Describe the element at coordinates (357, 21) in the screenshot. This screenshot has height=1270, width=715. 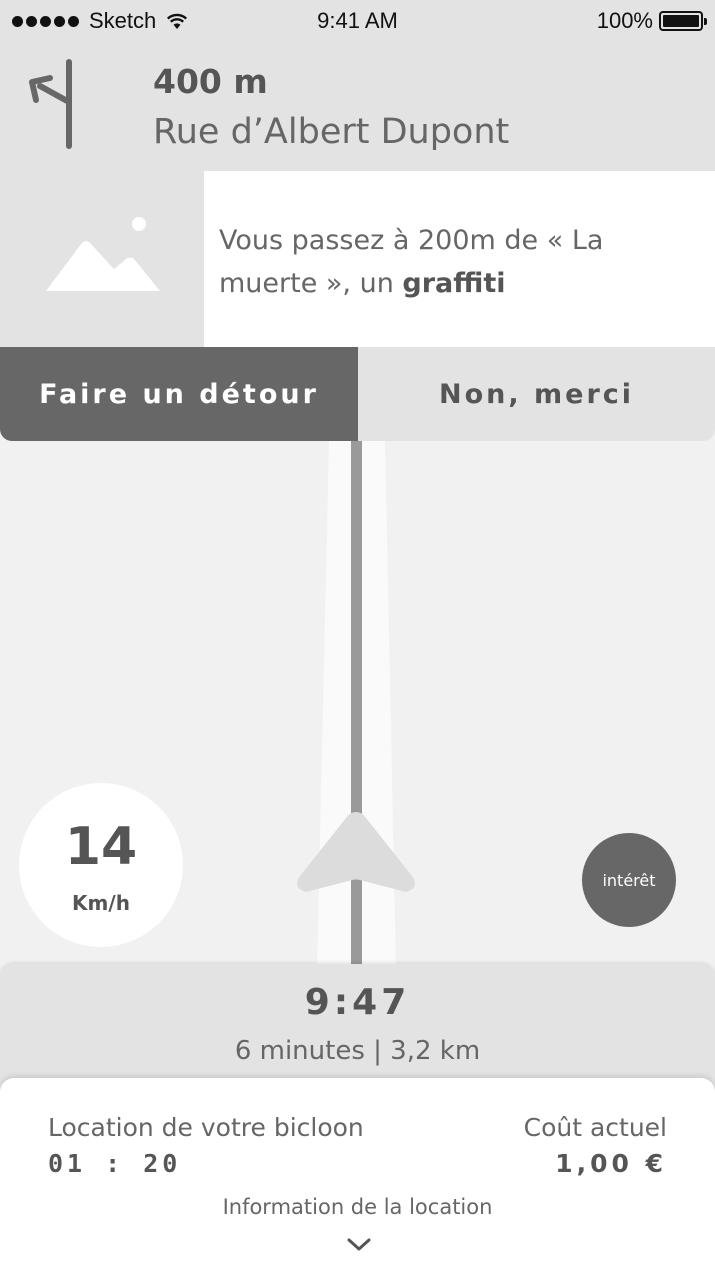
I see `status-bar: Sketch 9:41 AM 100%` at that location.